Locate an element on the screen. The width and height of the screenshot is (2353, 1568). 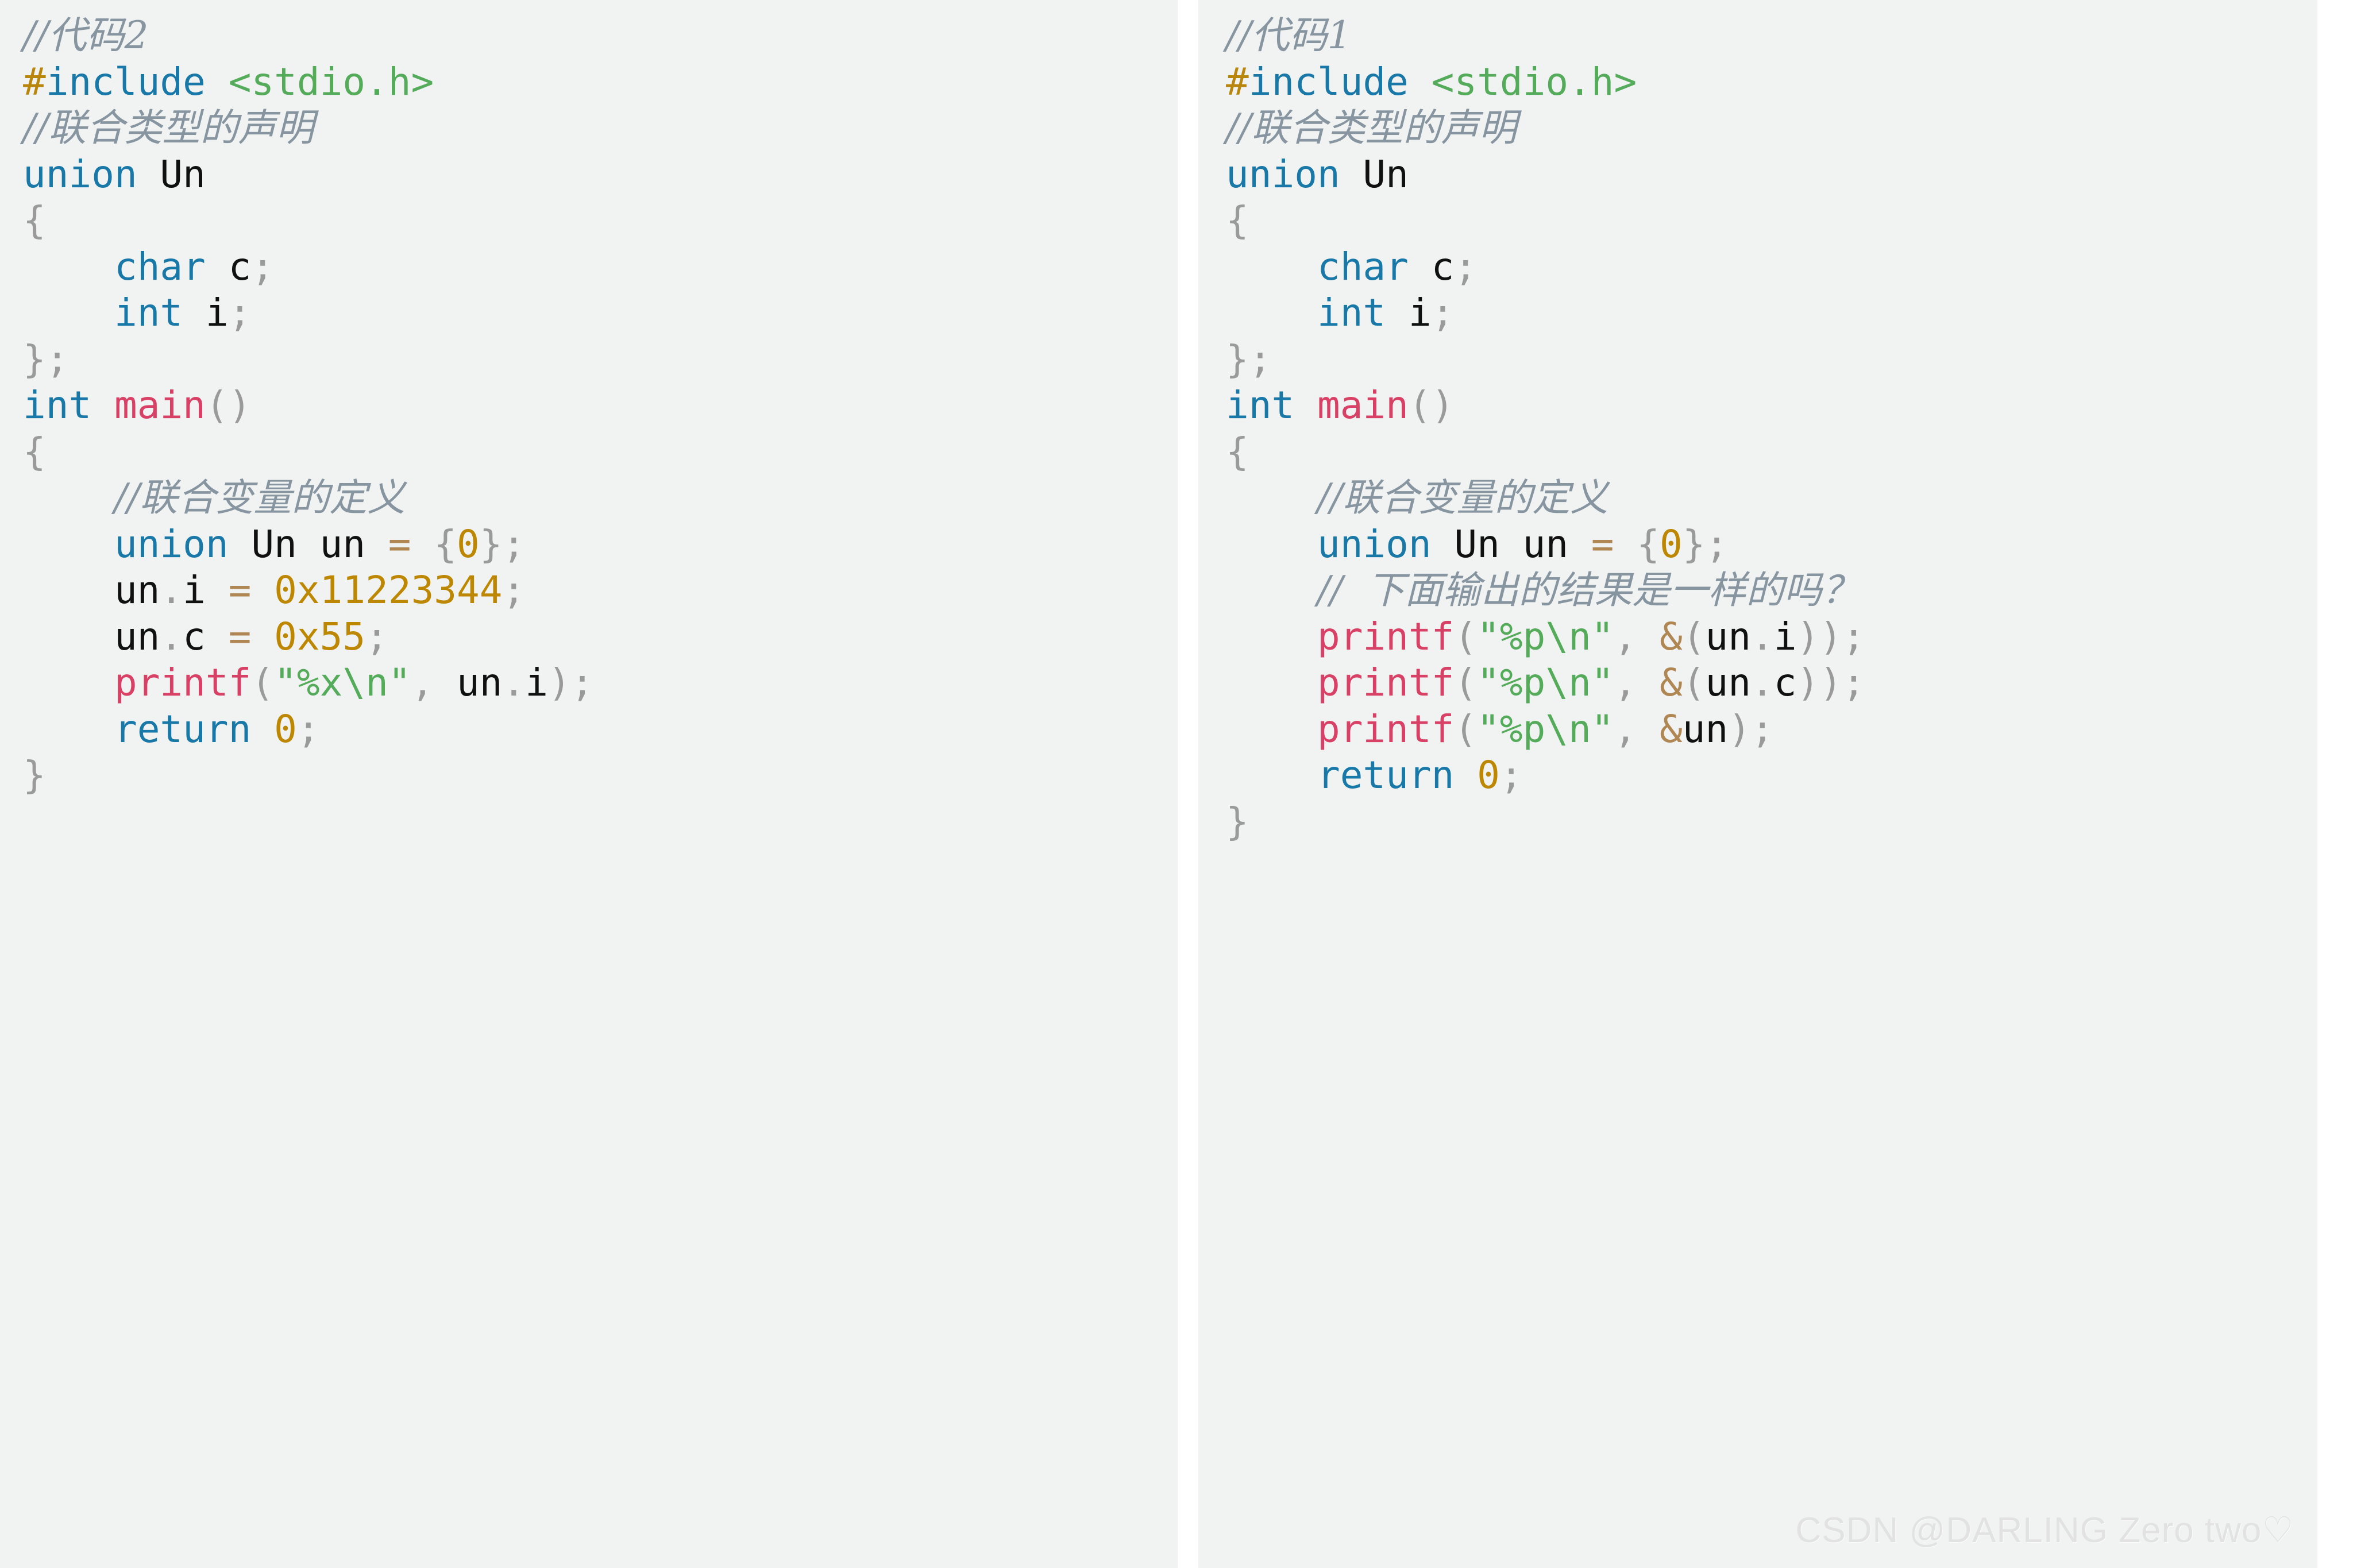
code-line: union Un is located at coordinates (1757, 175).